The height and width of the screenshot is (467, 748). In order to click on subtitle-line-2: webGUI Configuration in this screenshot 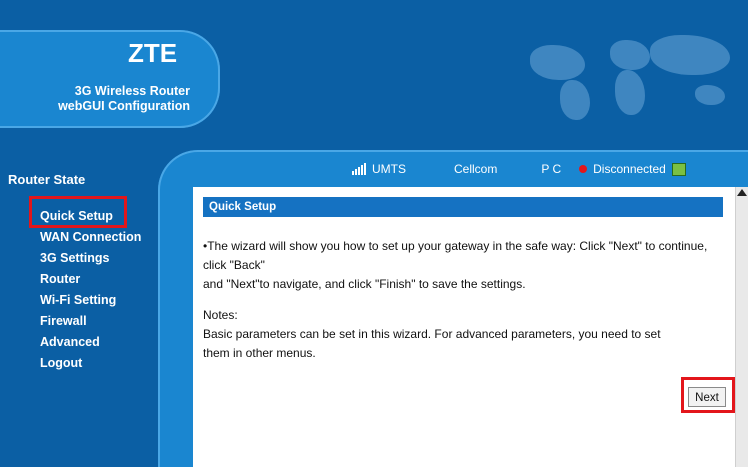, I will do `click(124, 106)`.